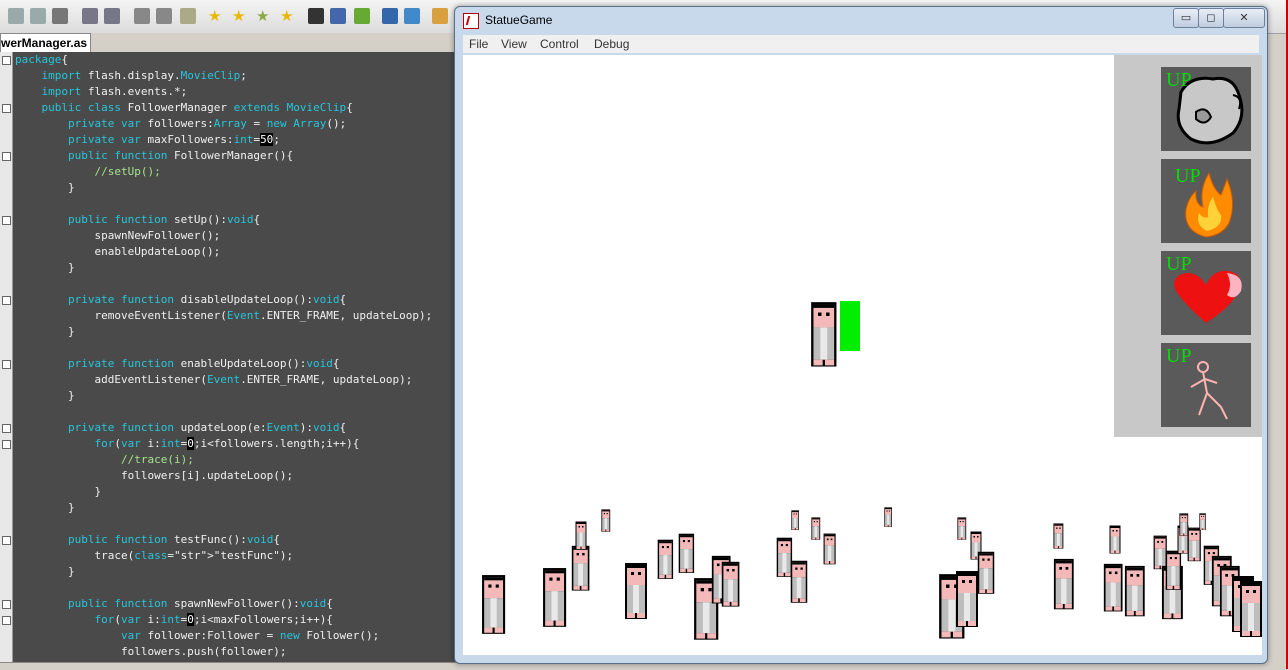 This screenshot has width=1288, height=670. Describe the element at coordinates (38, 16) in the screenshot. I see `save-all-icon` at that location.